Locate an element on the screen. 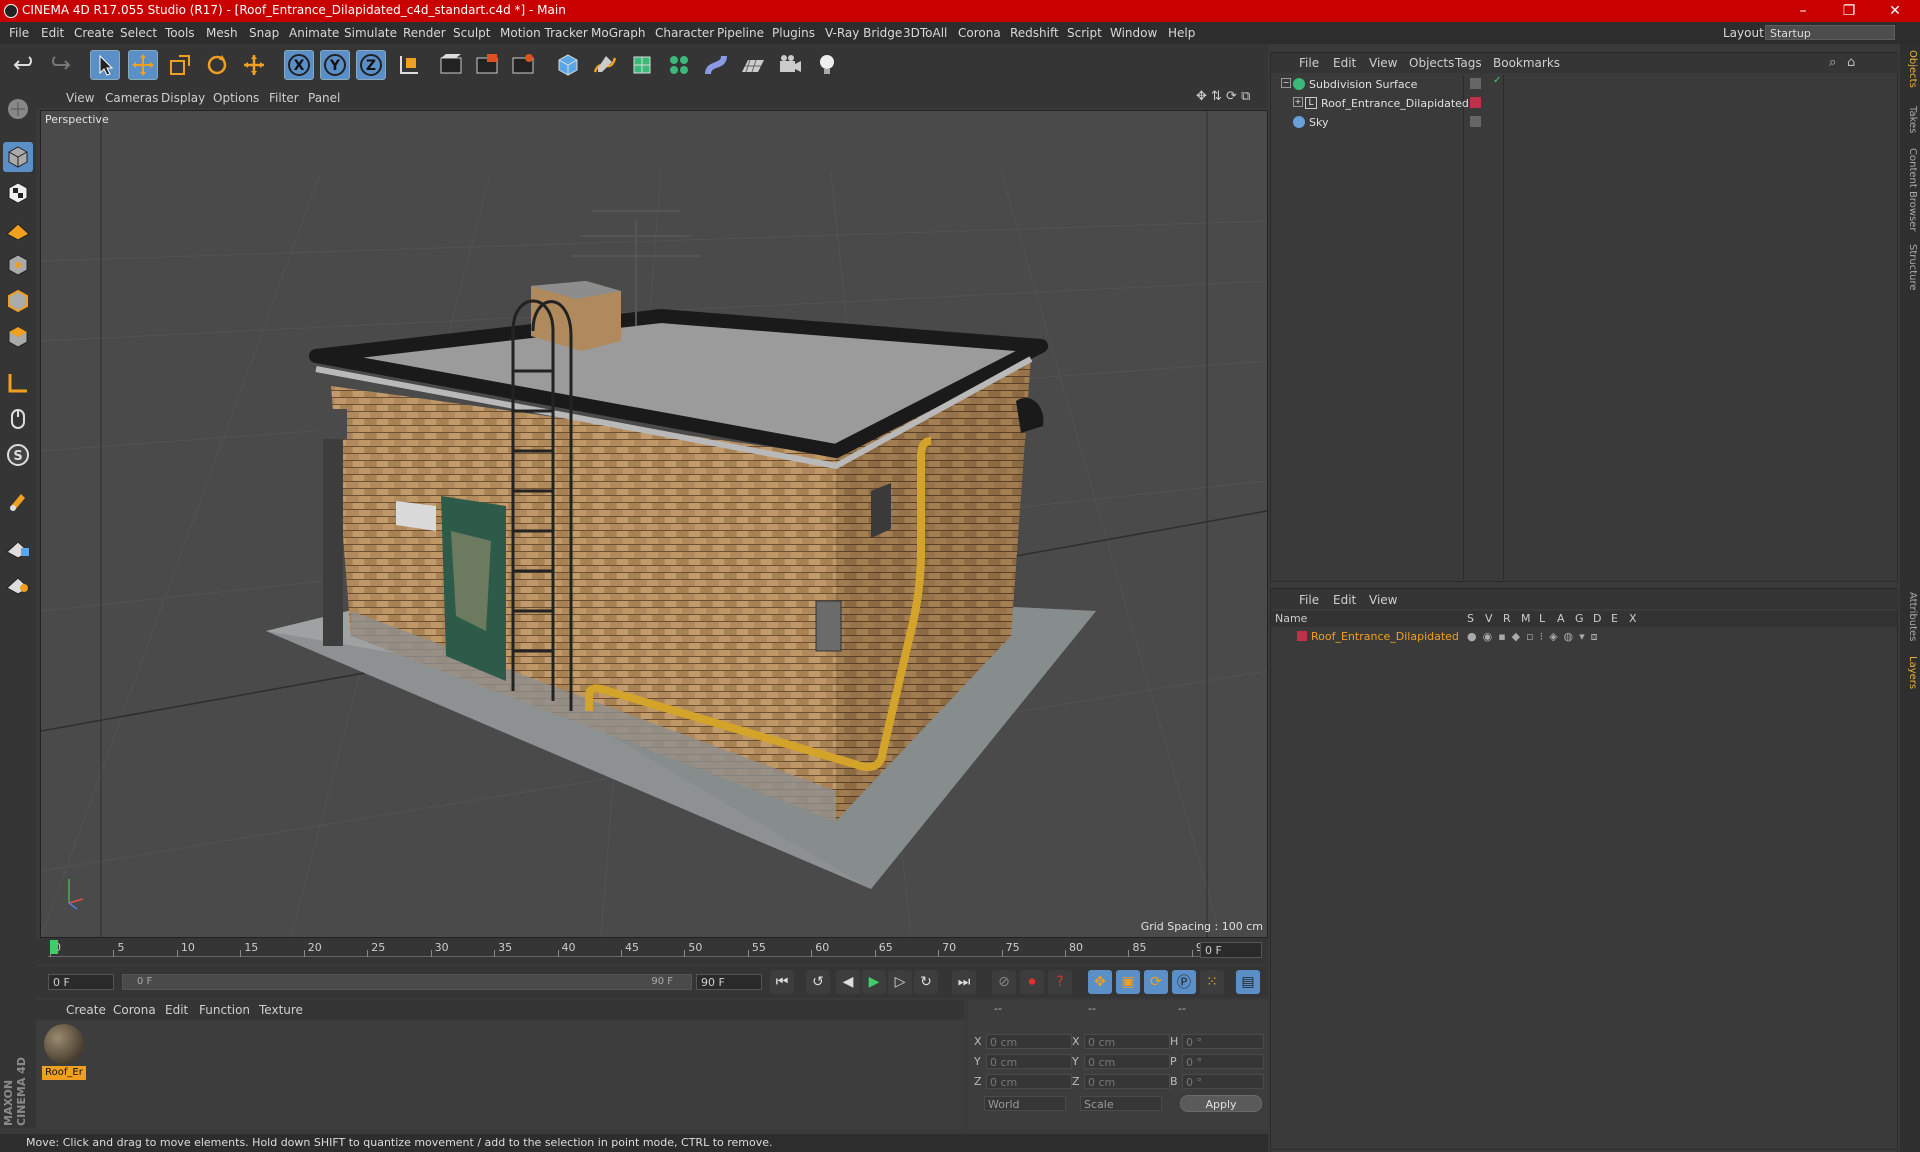  size-z-field: 0 cm is located at coordinates (1127, 1081).